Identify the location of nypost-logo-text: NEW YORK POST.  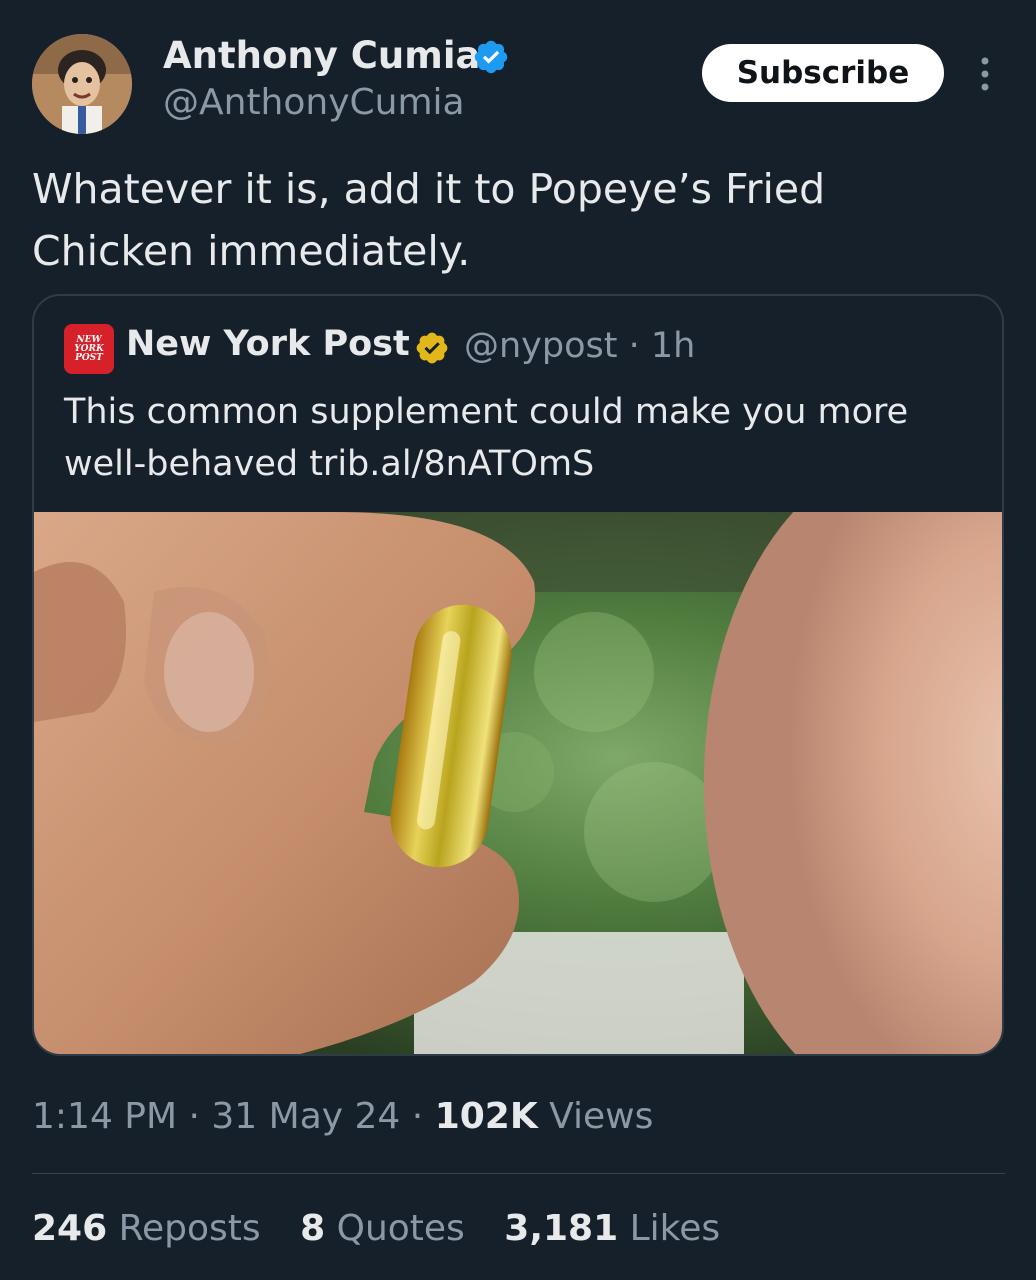
(89, 348).